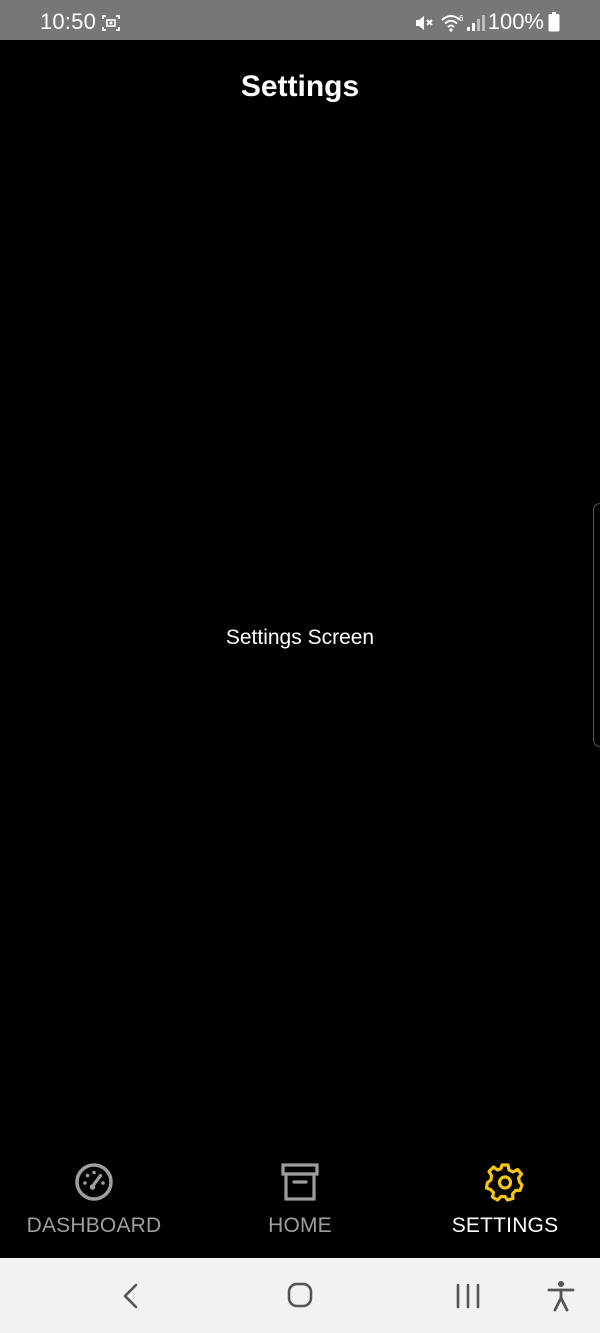 This screenshot has height=1333, width=600. What do you see at coordinates (97, 1204) in the screenshot?
I see `tab-dashboard: DASHBOARD` at bounding box center [97, 1204].